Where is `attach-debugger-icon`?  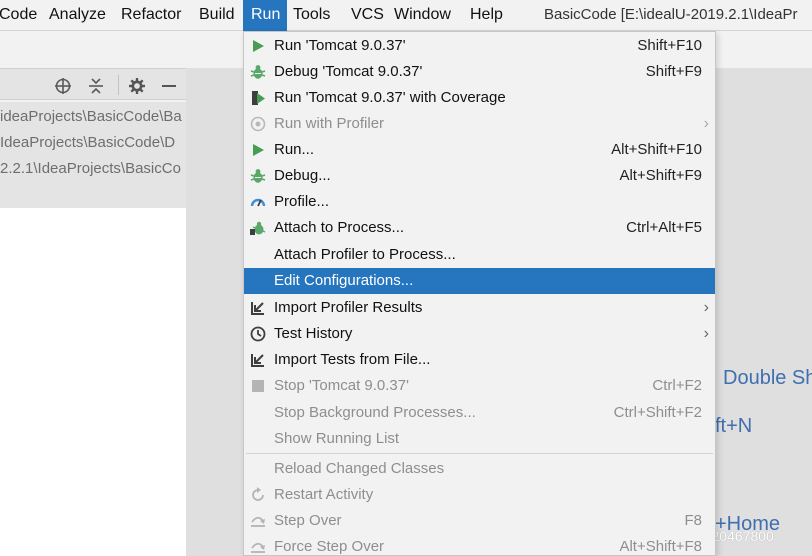
attach-debugger-icon is located at coordinates (258, 228).